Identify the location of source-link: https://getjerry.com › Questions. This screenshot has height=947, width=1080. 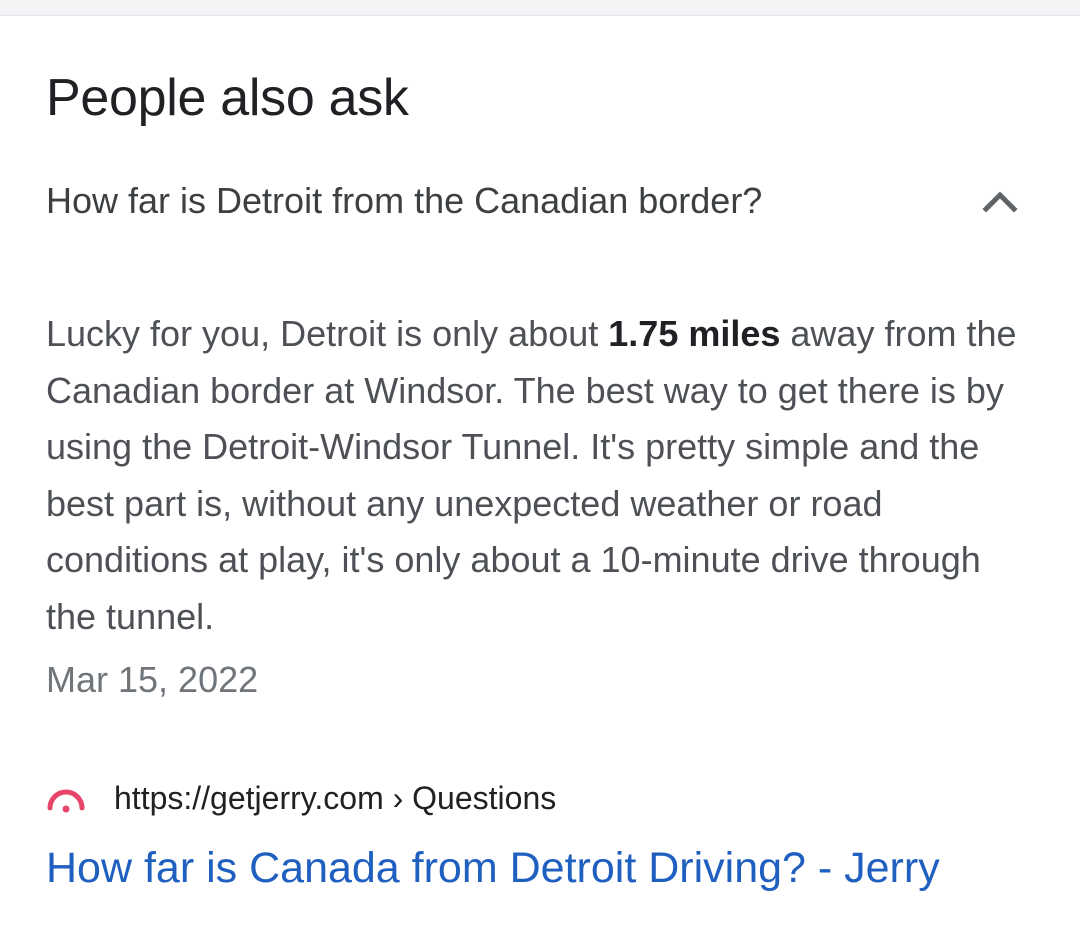
(496, 799).